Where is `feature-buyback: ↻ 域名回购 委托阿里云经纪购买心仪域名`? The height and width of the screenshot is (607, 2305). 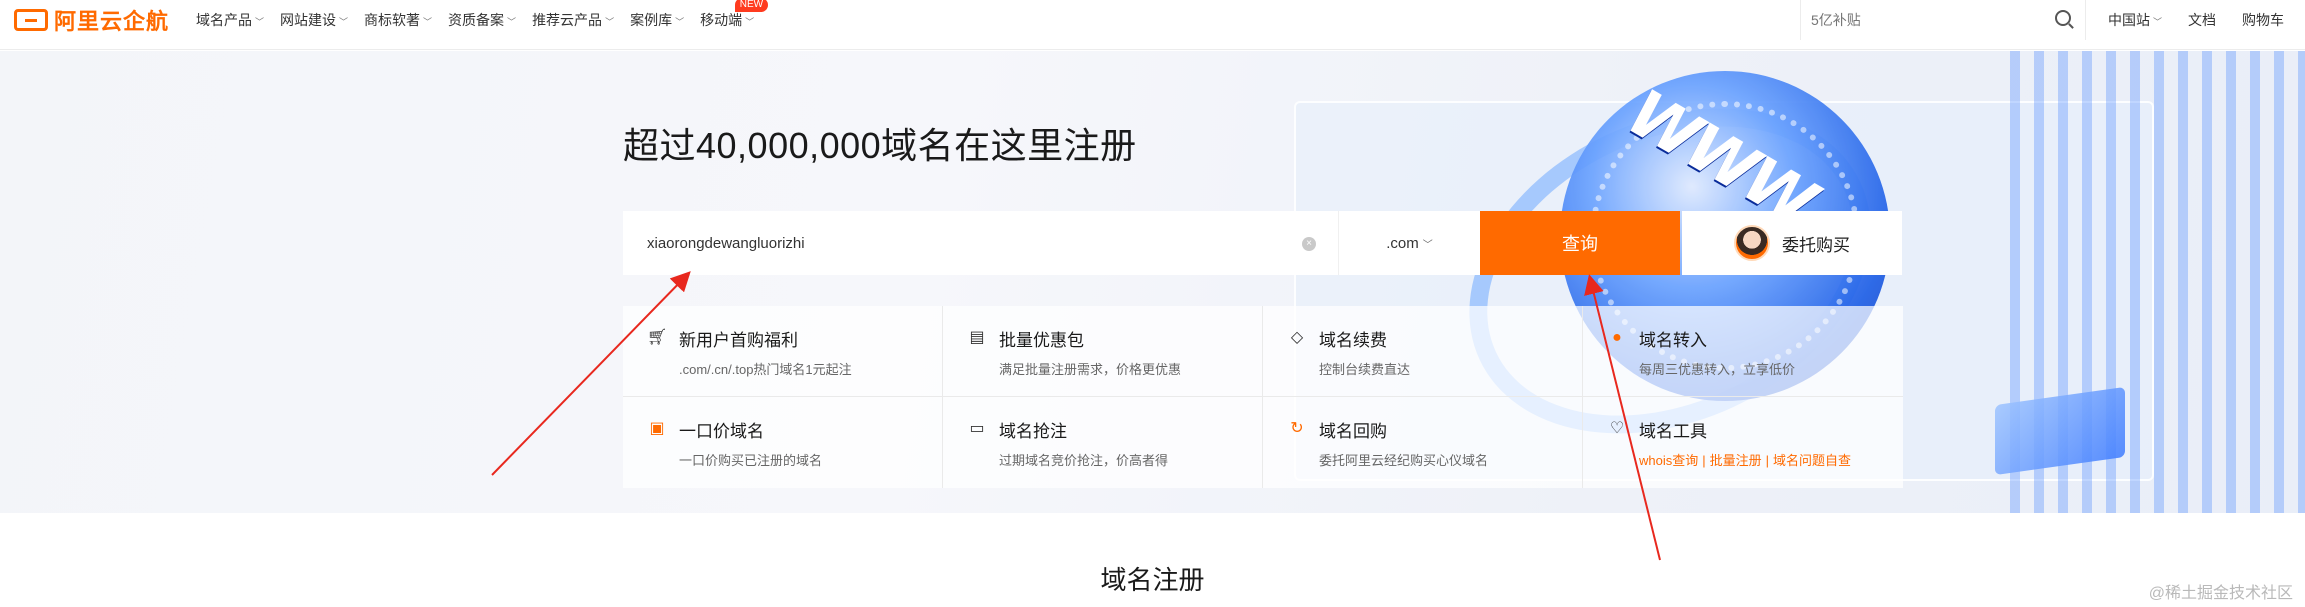
feature-buyback: ↻ 域名回购 委托阿里云经纪购买心仪域名 is located at coordinates (1423, 442).